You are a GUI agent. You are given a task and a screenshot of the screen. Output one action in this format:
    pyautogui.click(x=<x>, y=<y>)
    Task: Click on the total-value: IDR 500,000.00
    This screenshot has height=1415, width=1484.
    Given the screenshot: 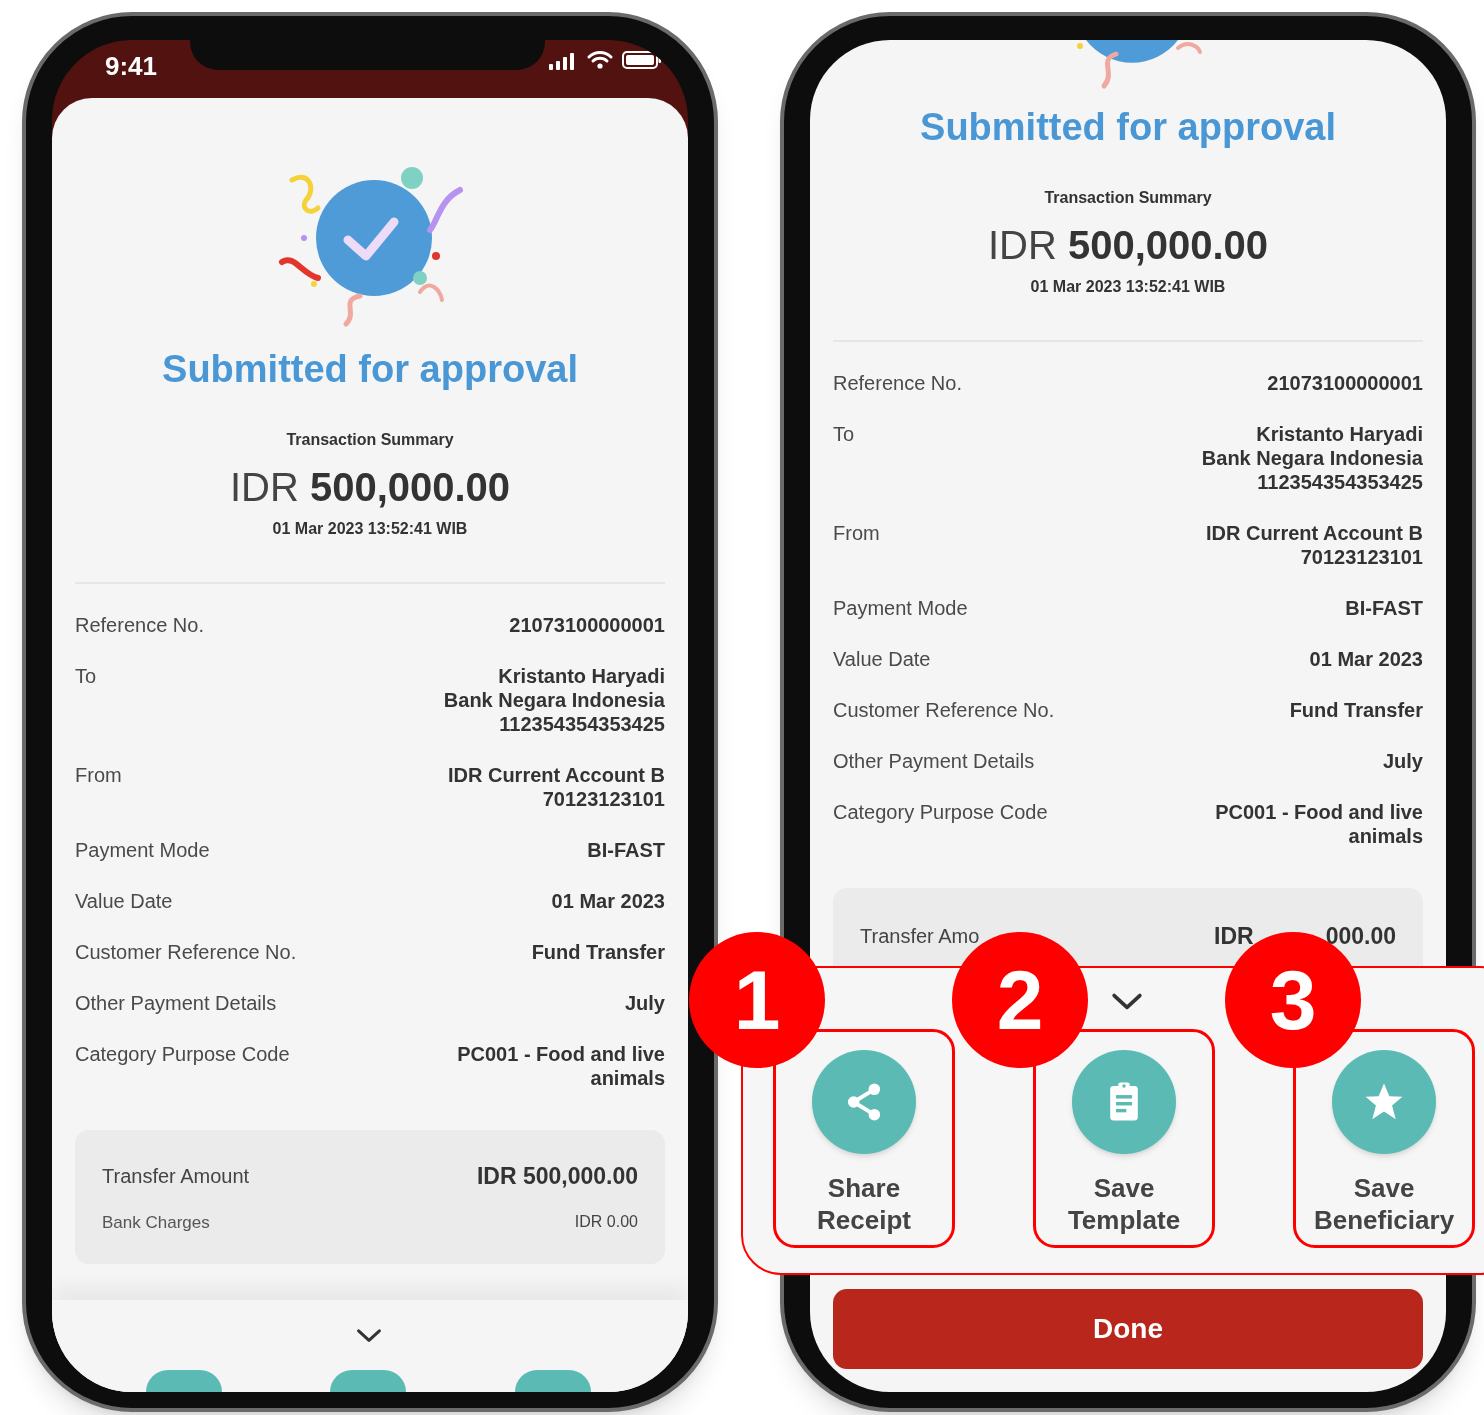 What is the action you would take?
    pyautogui.click(x=557, y=1176)
    